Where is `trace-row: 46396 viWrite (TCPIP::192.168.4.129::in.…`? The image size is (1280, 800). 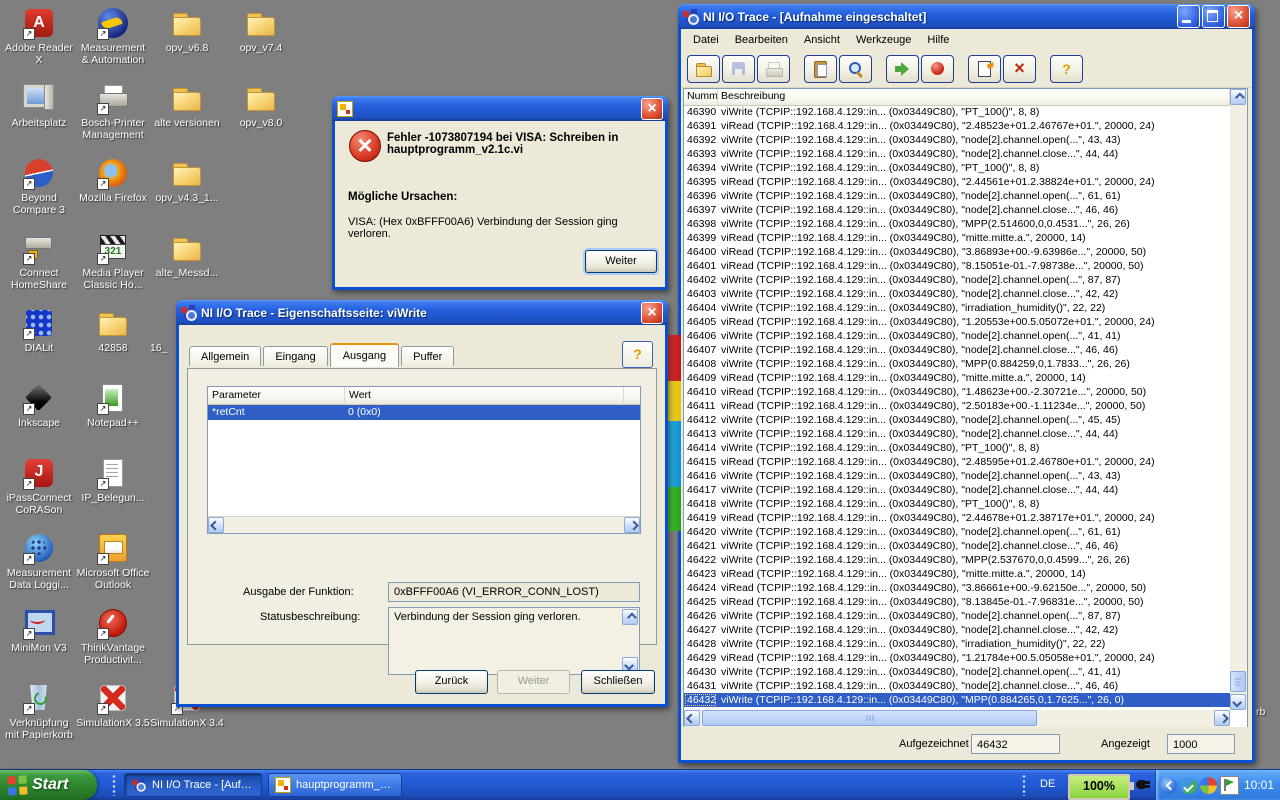 trace-row: 46396 viWrite (TCPIP::192.168.4.129::in.… is located at coordinates (957, 196).